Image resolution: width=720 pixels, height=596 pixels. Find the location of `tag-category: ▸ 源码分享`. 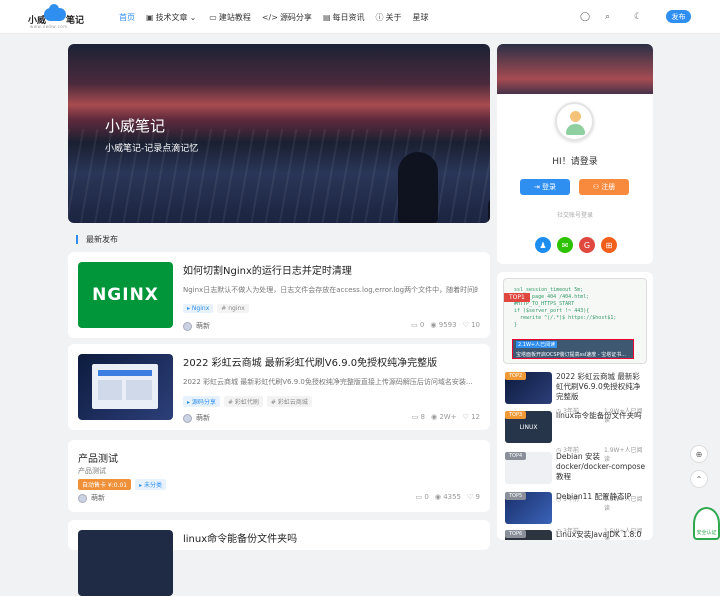

tag-category: ▸ 源码分享 is located at coordinates (201, 401).